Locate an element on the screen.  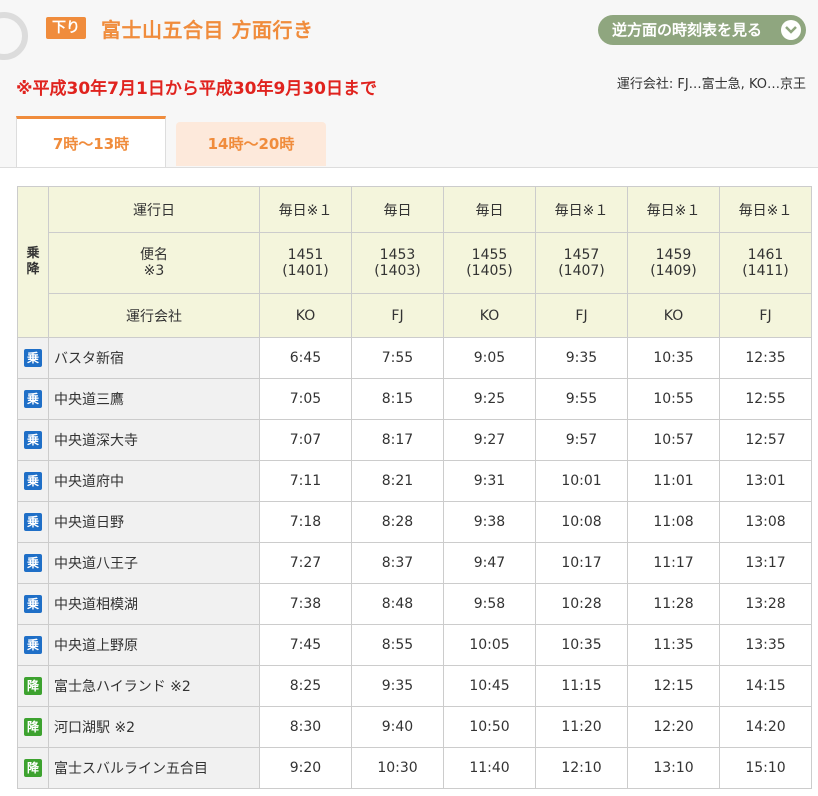
service-number: 1453 is located at coordinates (397, 255).